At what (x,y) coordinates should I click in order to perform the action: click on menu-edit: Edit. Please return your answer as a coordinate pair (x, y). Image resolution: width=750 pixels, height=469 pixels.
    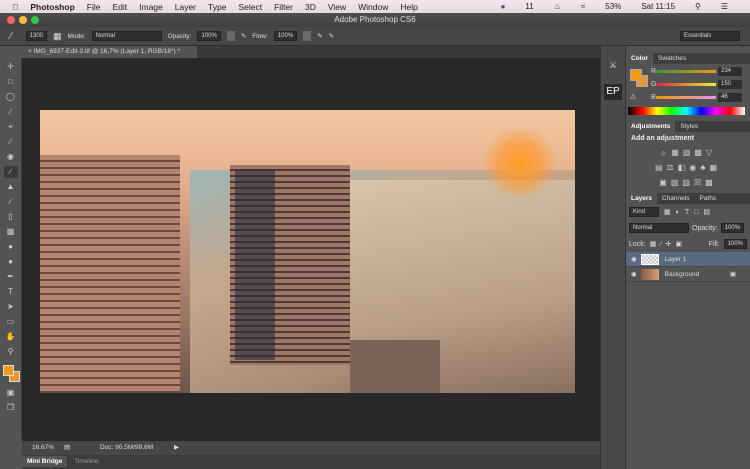
    Looking at the image, I should click on (119, 7).